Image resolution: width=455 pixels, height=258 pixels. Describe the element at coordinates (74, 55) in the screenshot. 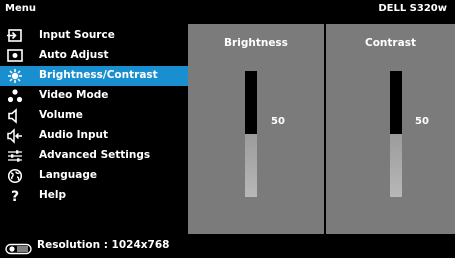

I see `menu-item-label: Auto Adjust` at that location.